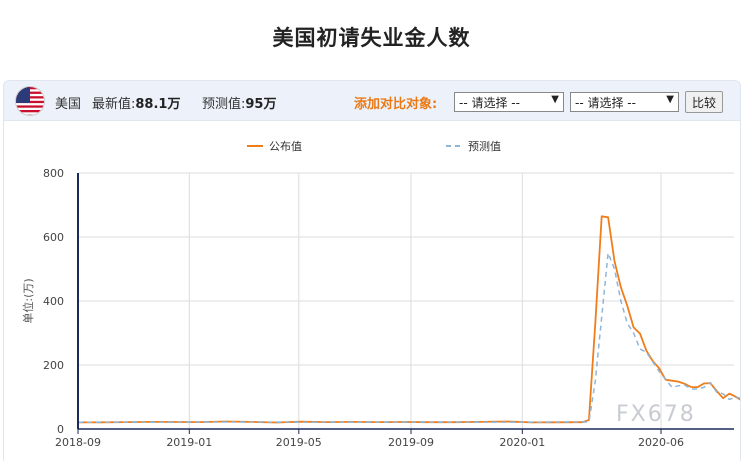  What do you see at coordinates (53, 237) in the screenshot?
I see `y-tick-label: 600` at bounding box center [53, 237].